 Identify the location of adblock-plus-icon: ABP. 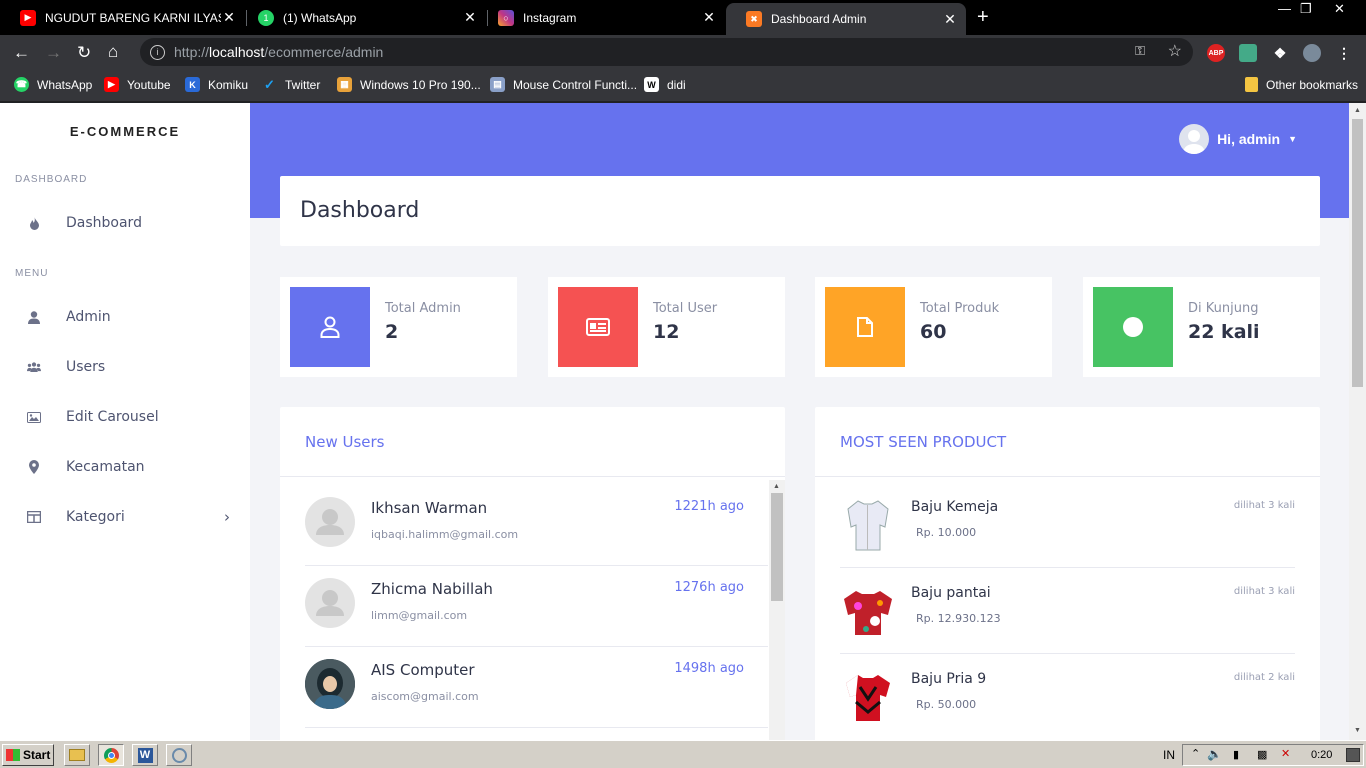
(1216, 53).